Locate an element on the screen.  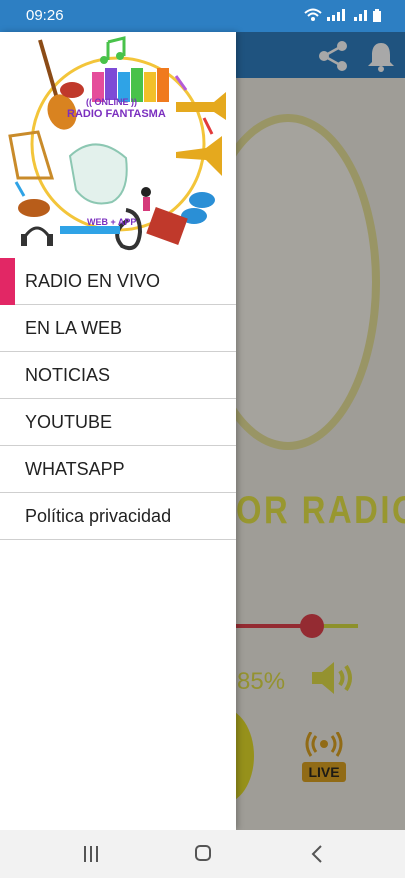
menu-item-label: YOUTUBE is located at coordinates (69, 422).